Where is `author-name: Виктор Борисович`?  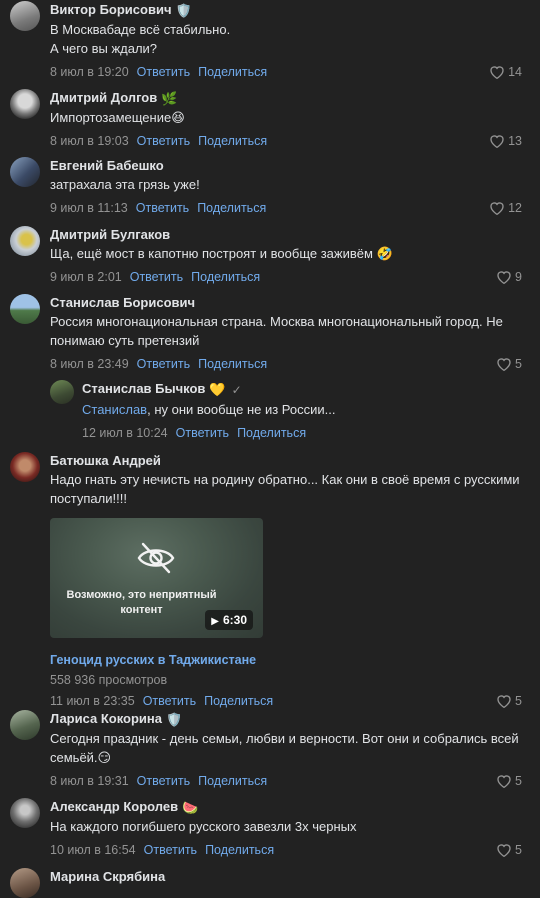 author-name: Виктор Борисович is located at coordinates (111, 9).